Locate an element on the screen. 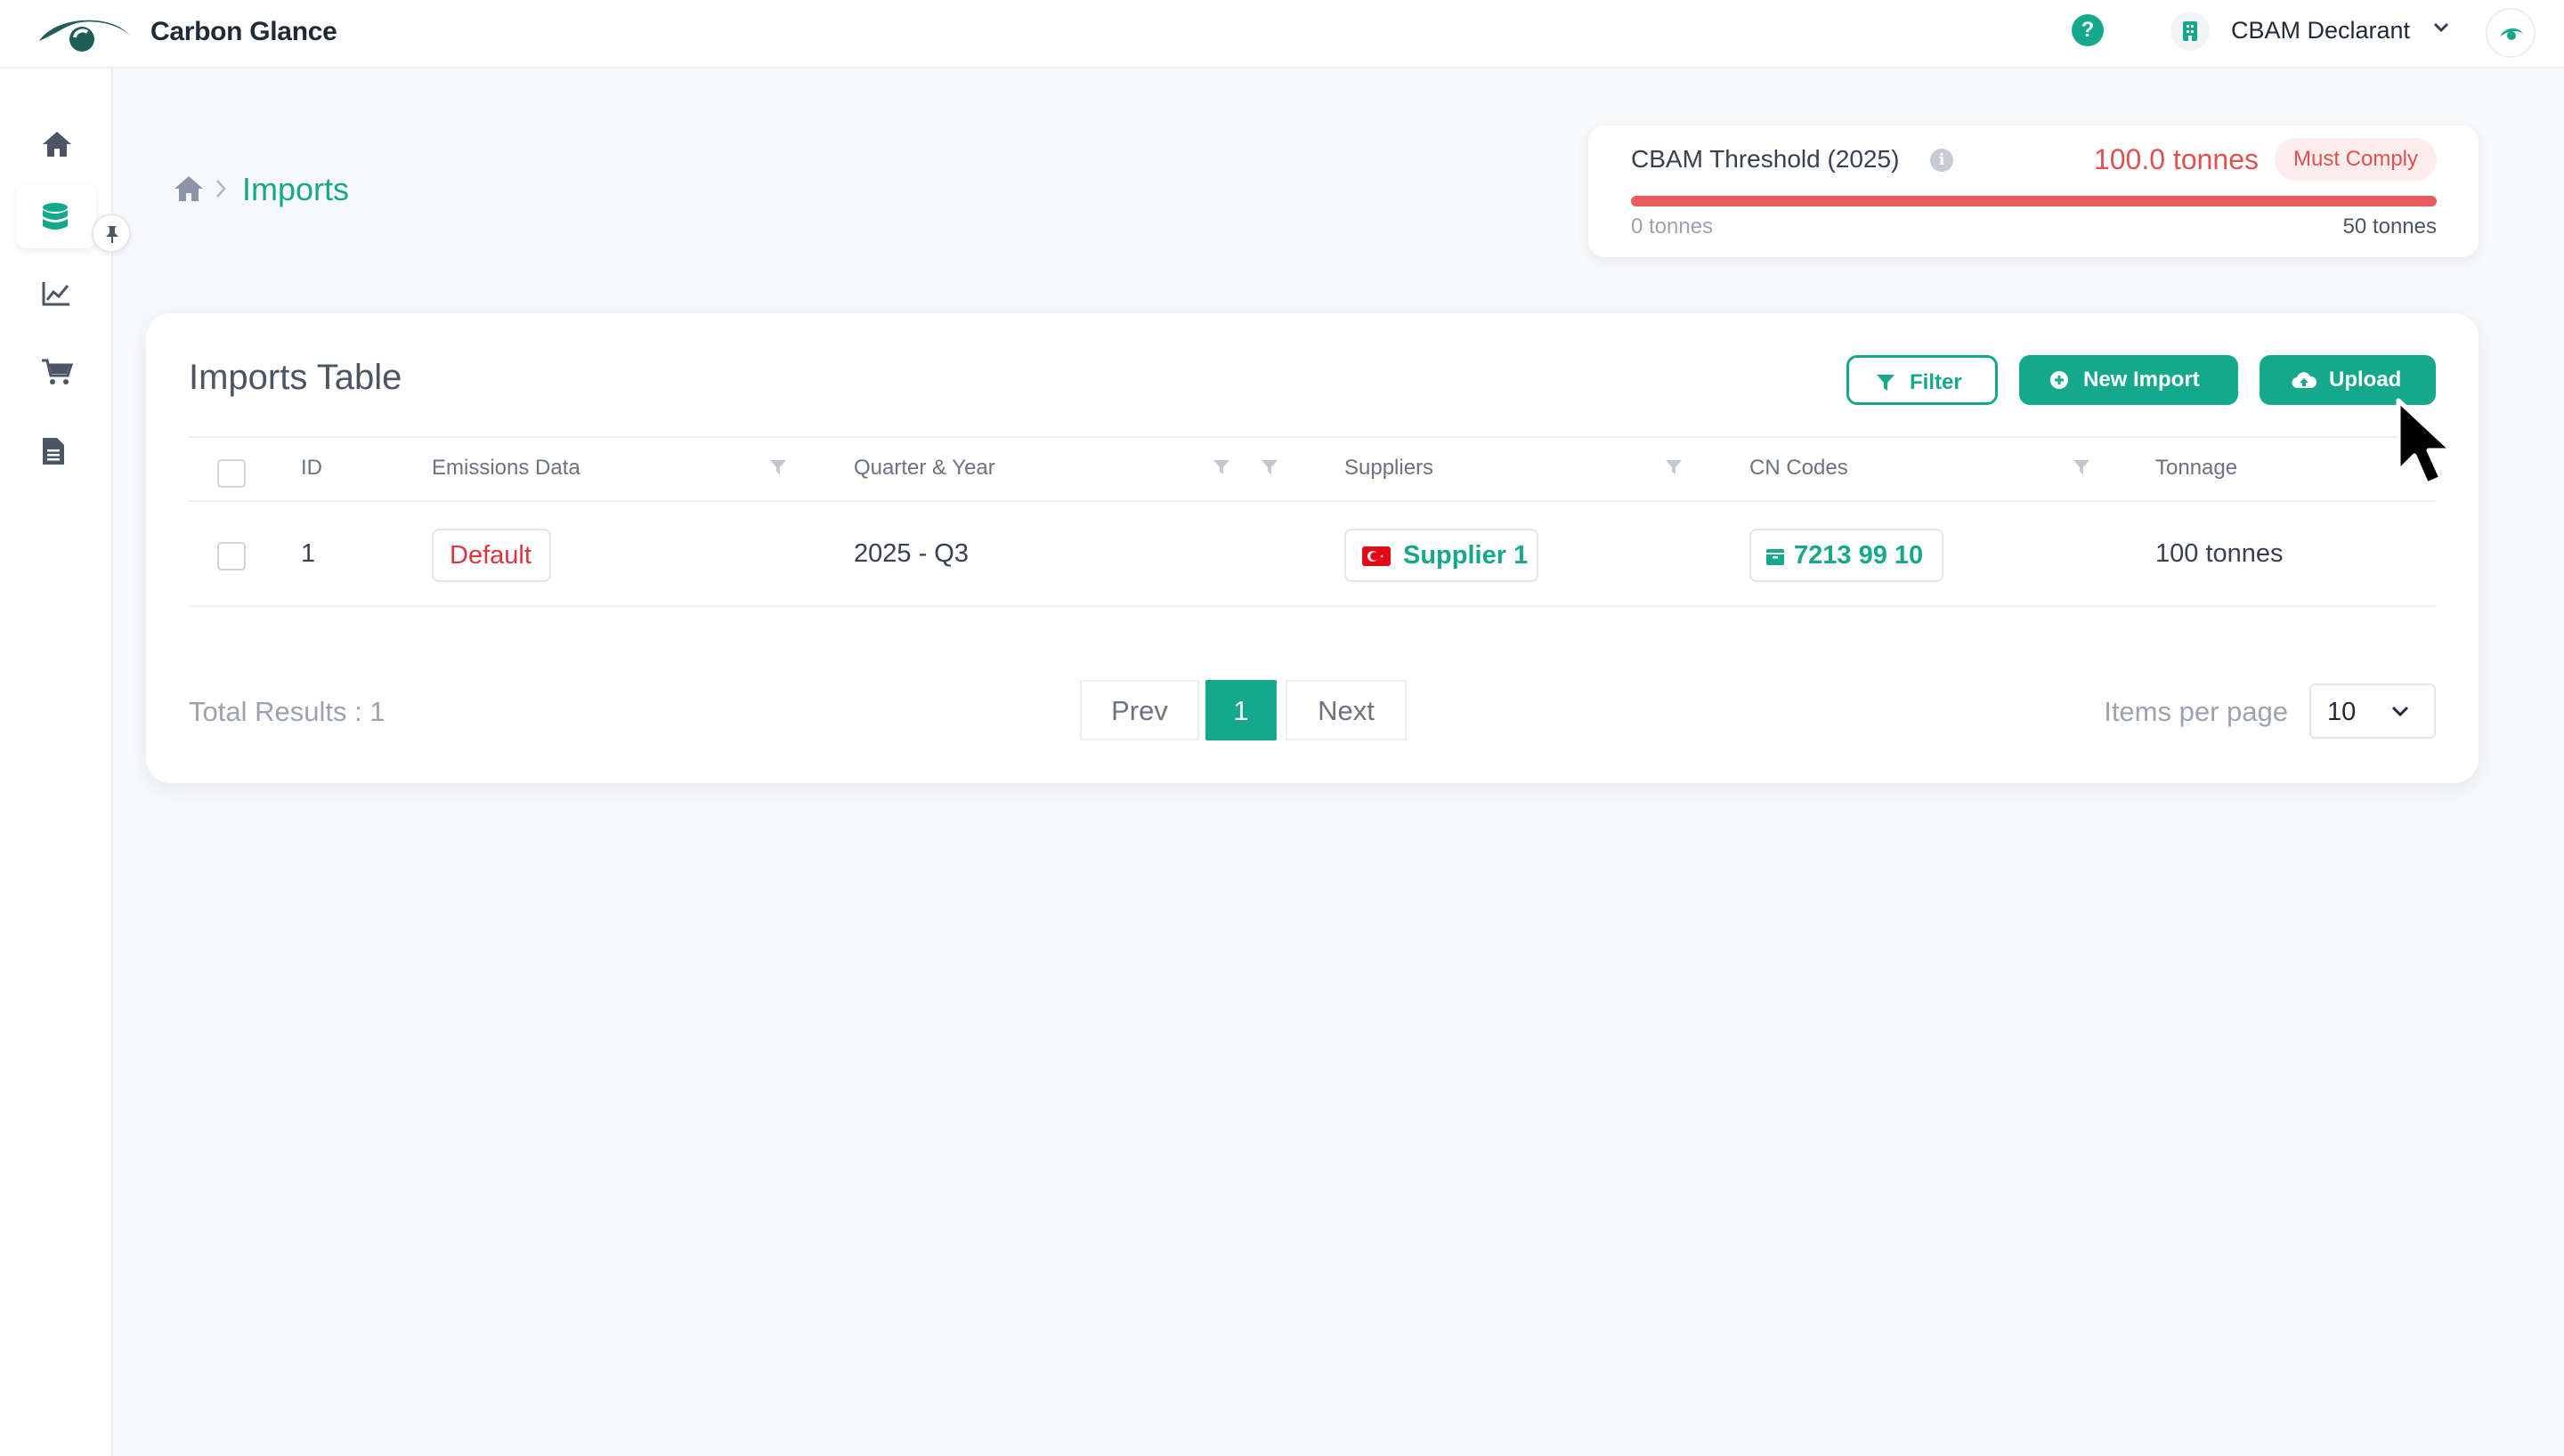  document-icon is located at coordinates (53, 451).